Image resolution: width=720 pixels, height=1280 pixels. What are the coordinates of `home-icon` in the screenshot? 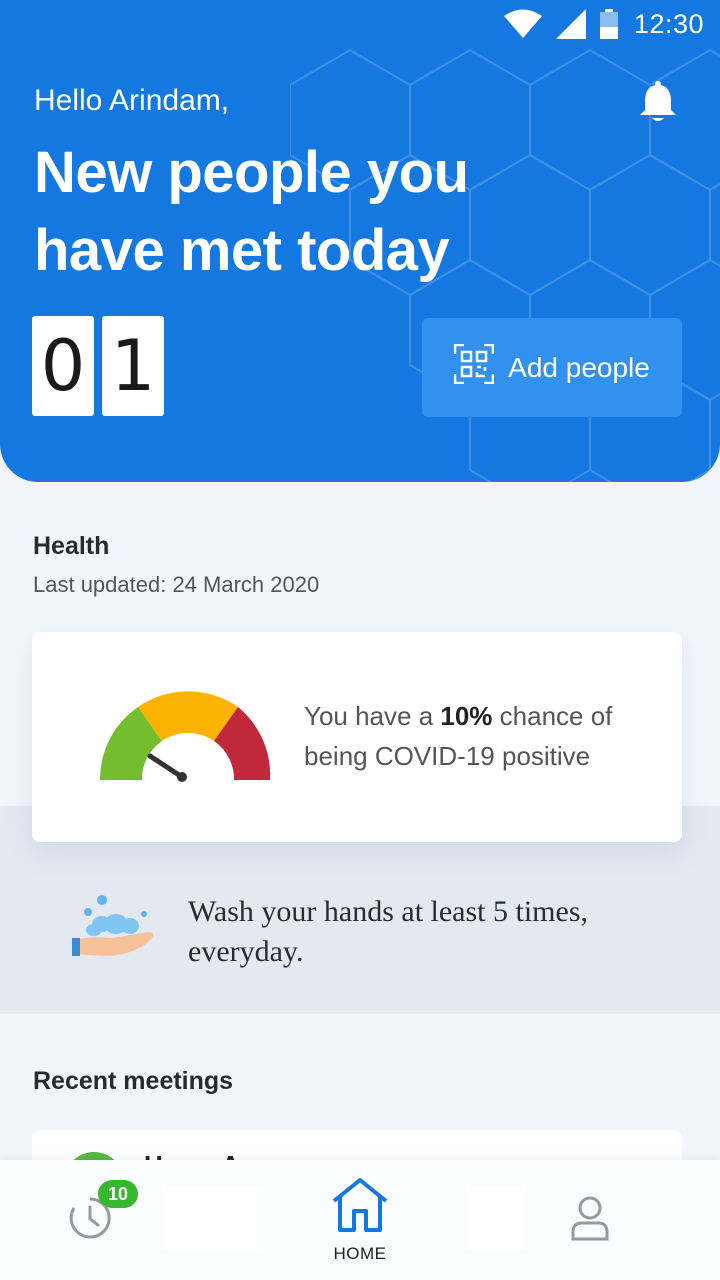 It's located at (360, 1207).